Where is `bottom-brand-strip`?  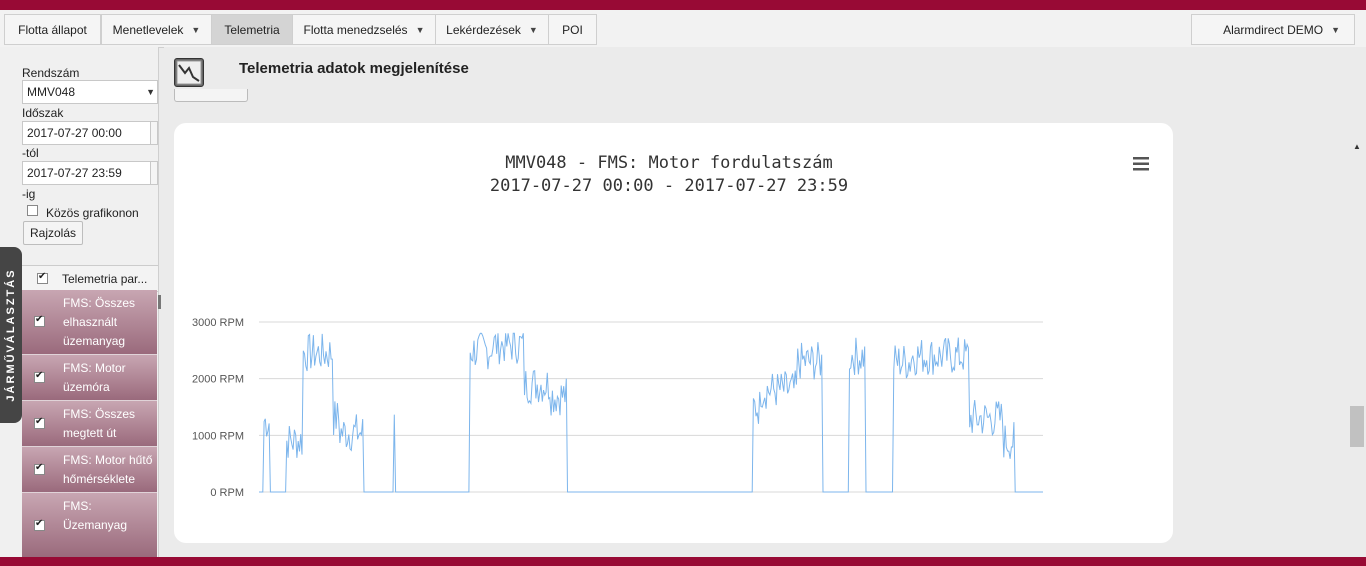 bottom-brand-strip is located at coordinates (683, 561).